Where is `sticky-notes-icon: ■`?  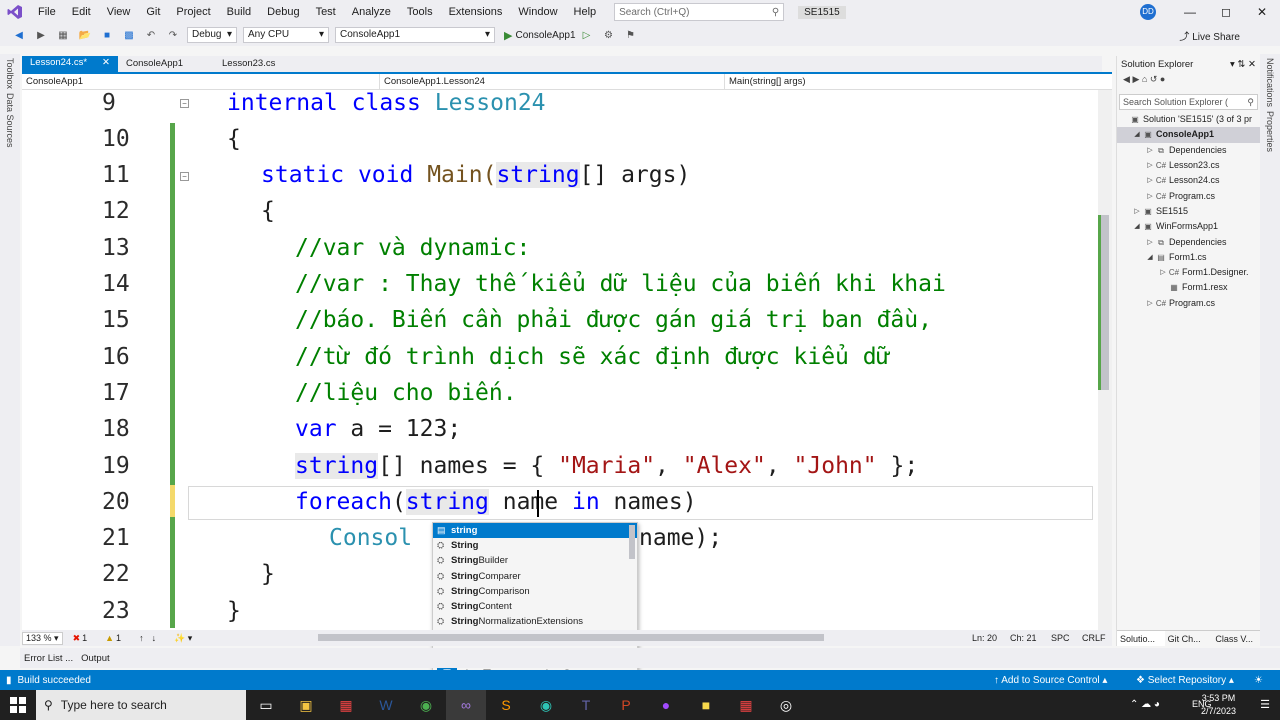 sticky-notes-icon: ■ is located at coordinates (706, 705).